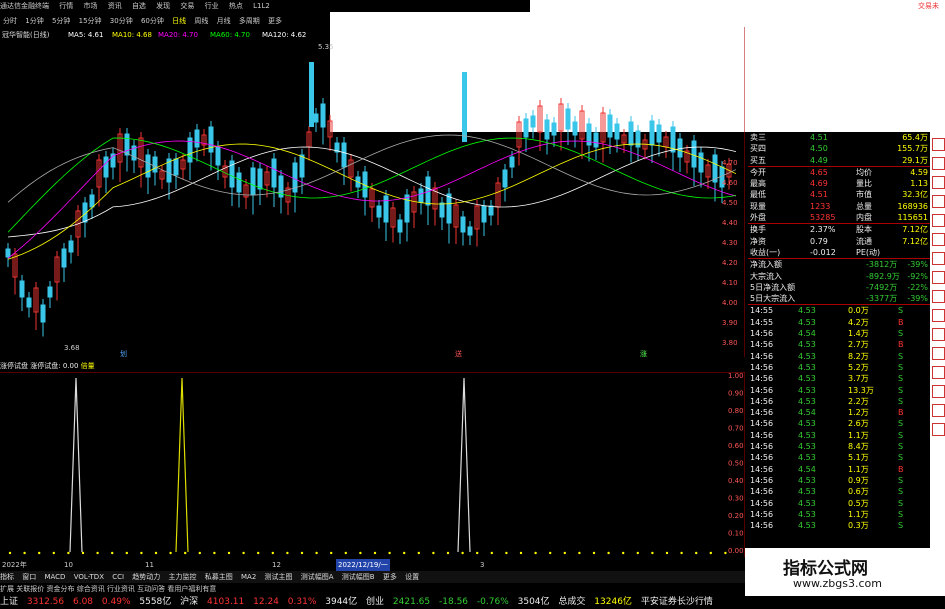  What do you see at coordinates (276, 565) in the screenshot?
I see `date-label-12: 12` at bounding box center [276, 565].